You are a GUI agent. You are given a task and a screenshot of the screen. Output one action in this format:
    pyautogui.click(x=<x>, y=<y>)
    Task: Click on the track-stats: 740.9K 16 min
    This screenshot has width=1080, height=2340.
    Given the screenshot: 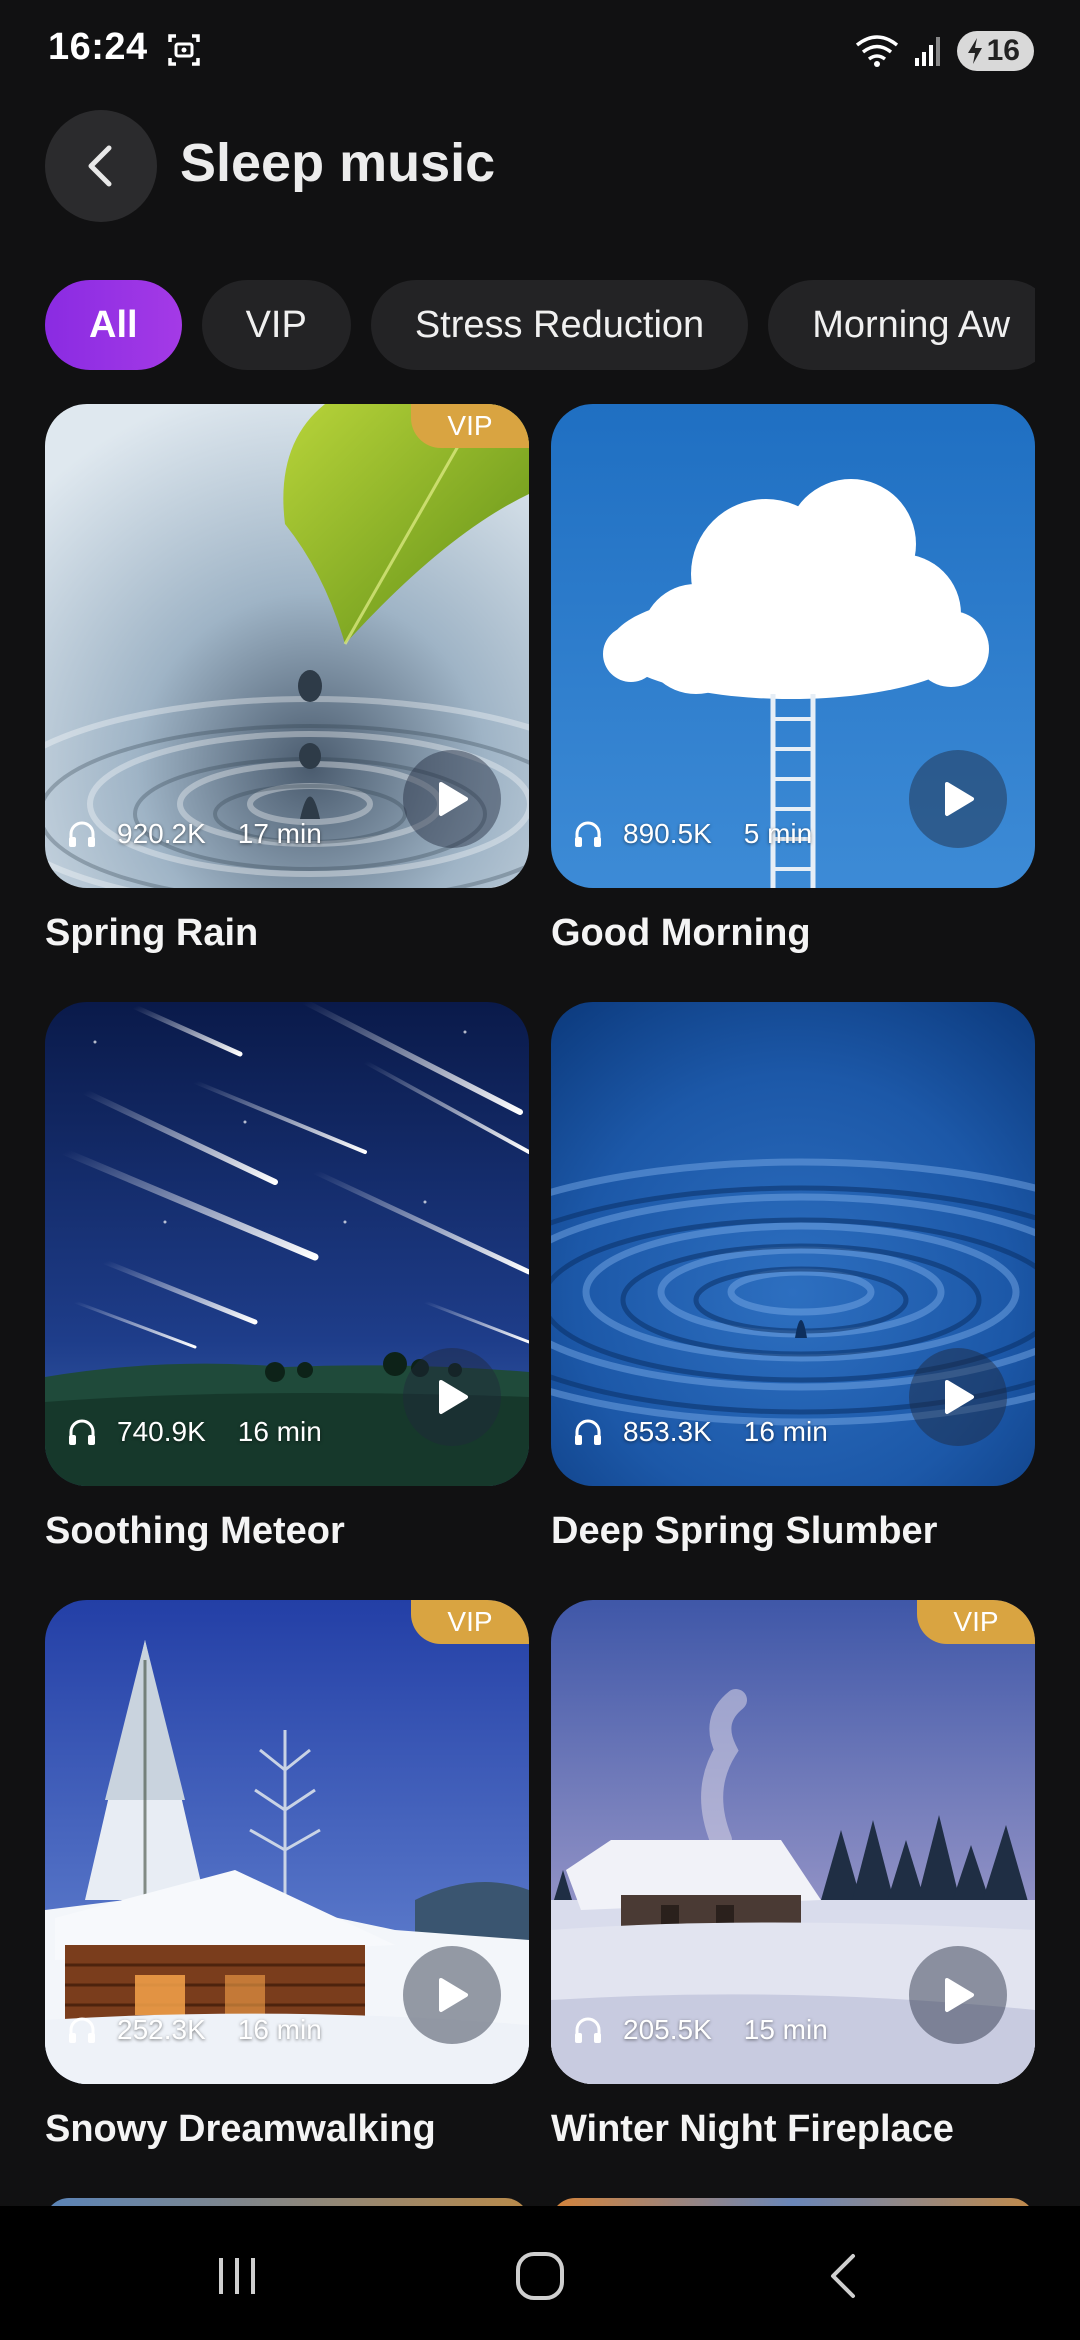 What is the action you would take?
    pyautogui.click(x=194, y=1432)
    